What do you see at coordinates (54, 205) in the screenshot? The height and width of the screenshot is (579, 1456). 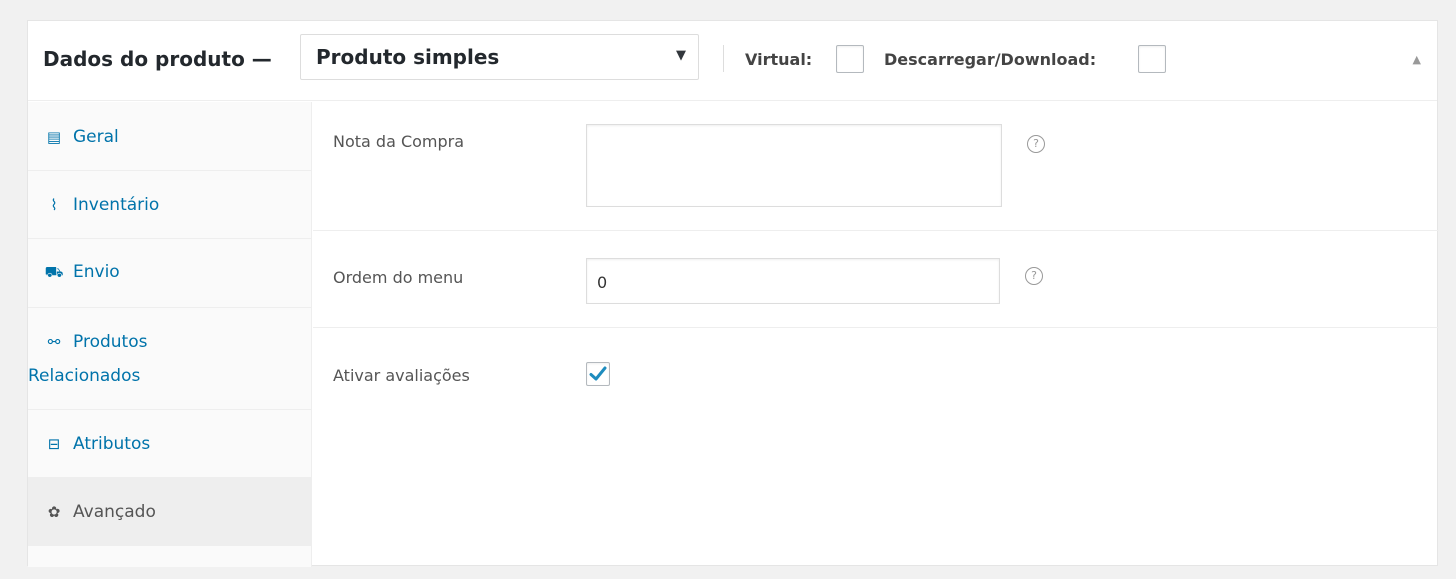 I see `inventory-chart-icon: ⌇` at bounding box center [54, 205].